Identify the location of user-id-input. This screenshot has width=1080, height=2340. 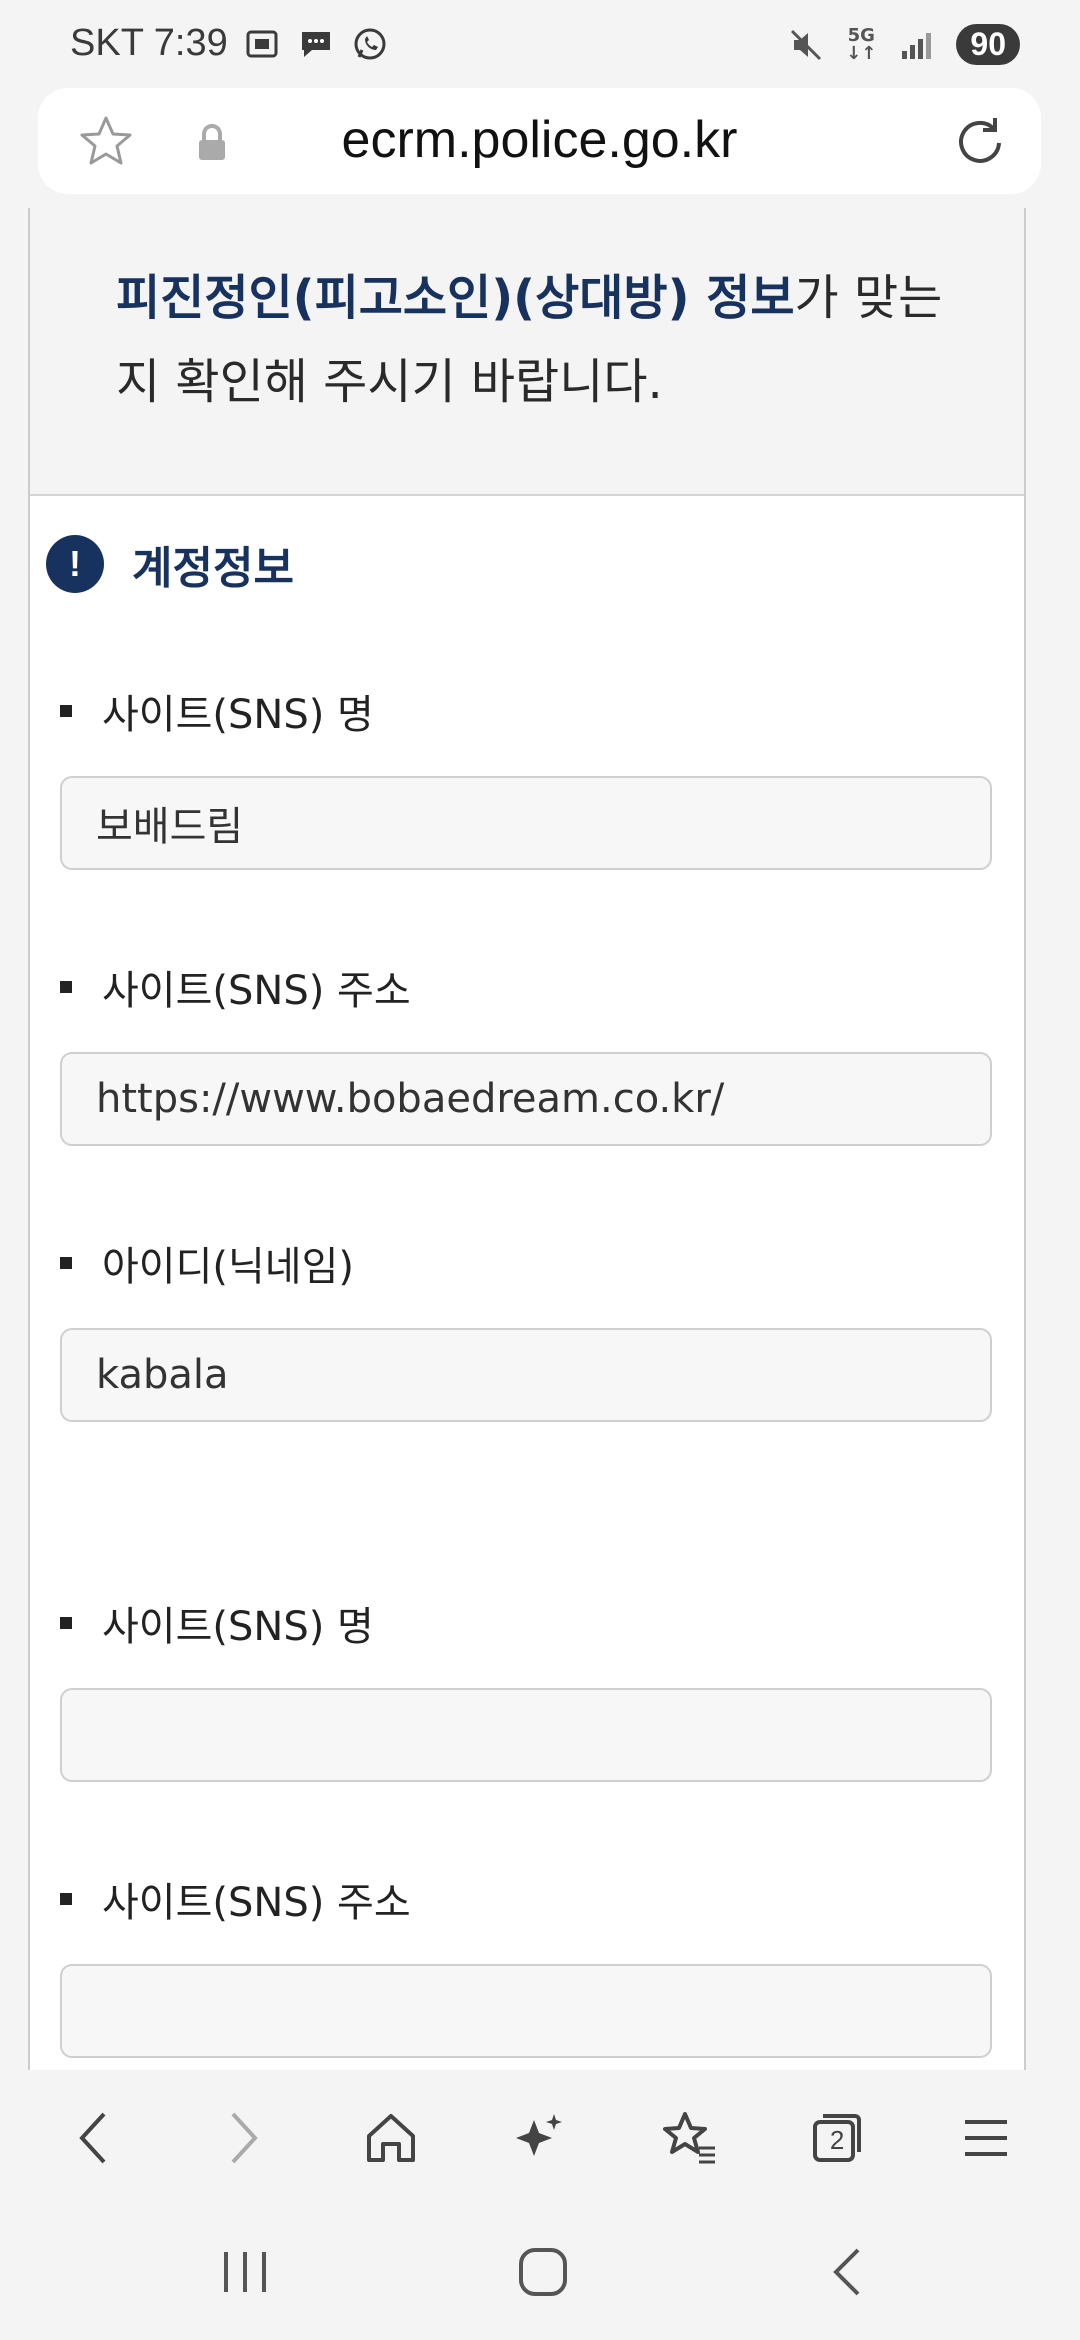
(526, 1375).